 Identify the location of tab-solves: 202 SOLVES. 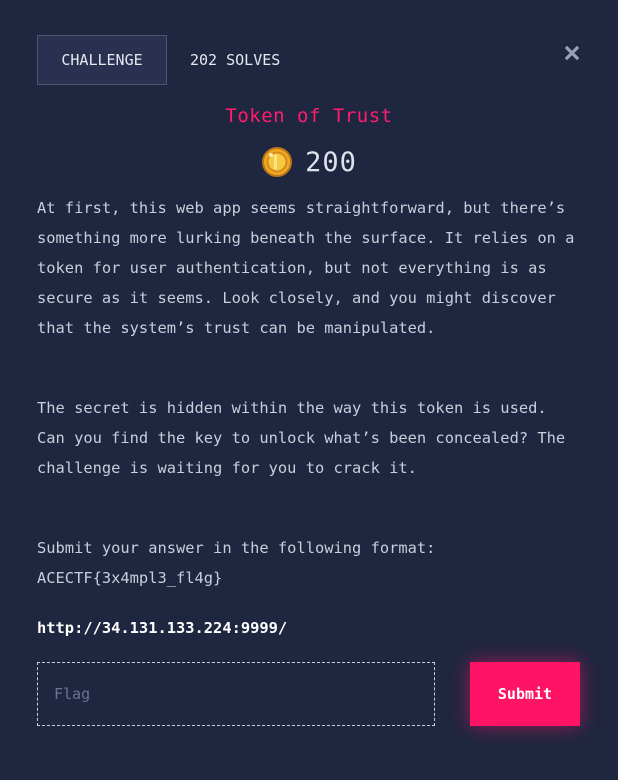
(235, 60).